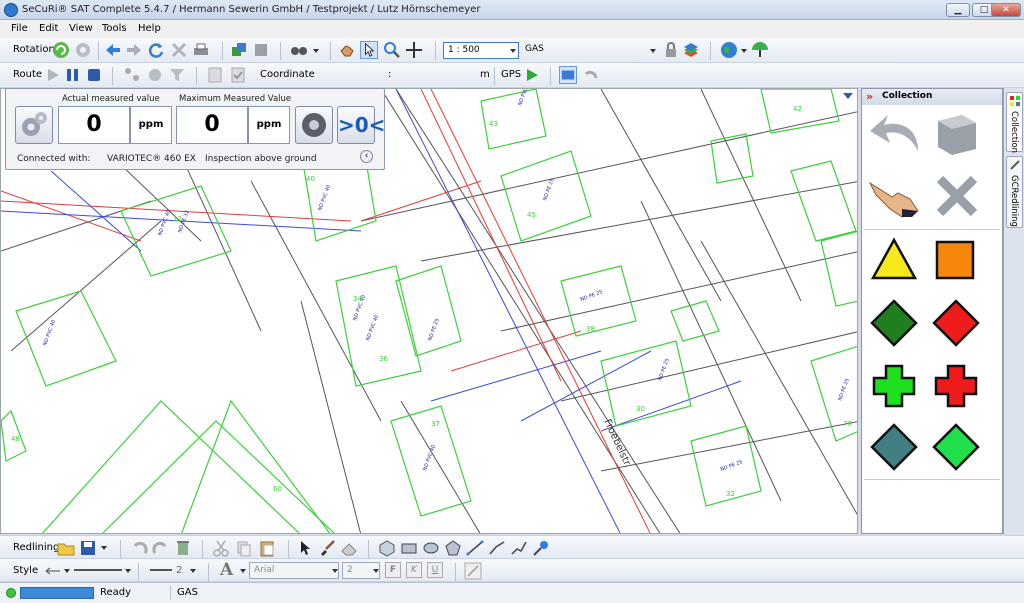  Describe the element at coordinates (179, 570) in the screenshot. I see `line-width-value: 2` at that location.